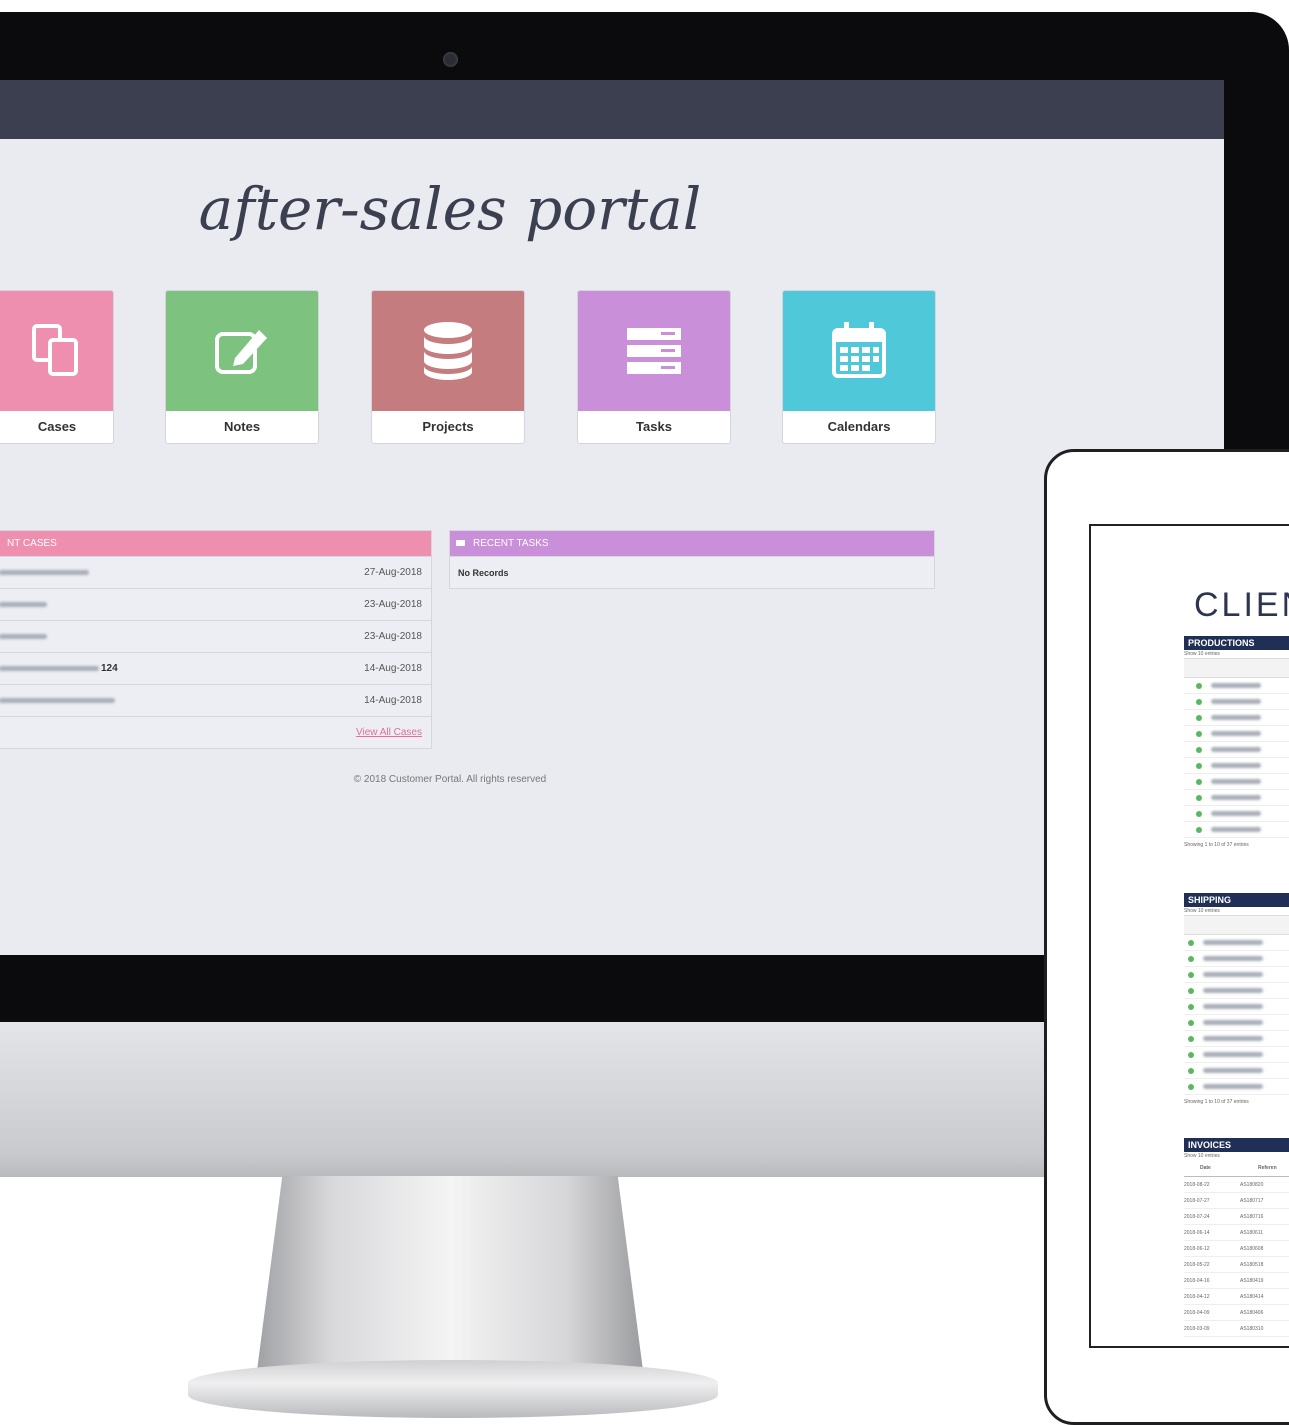  I want to click on tile-label: Calendars, so click(859, 426).